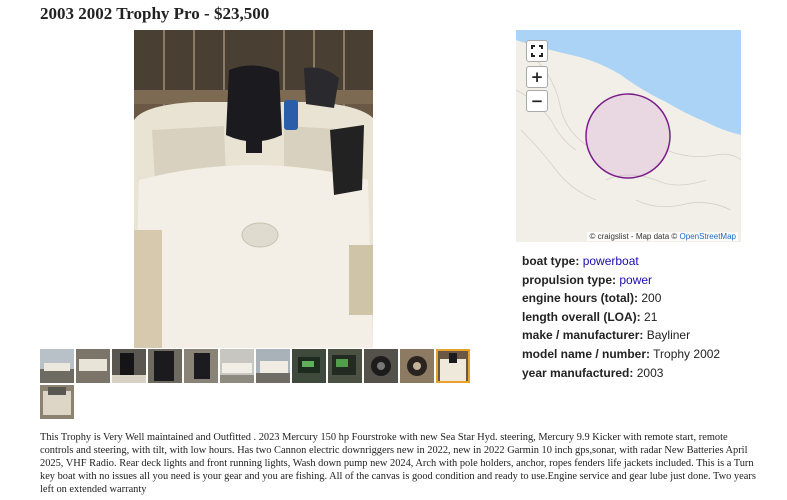 The height and width of the screenshot is (500, 787). I want to click on attr-length-overall: length overall (LOA): 21, so click(590, 316).